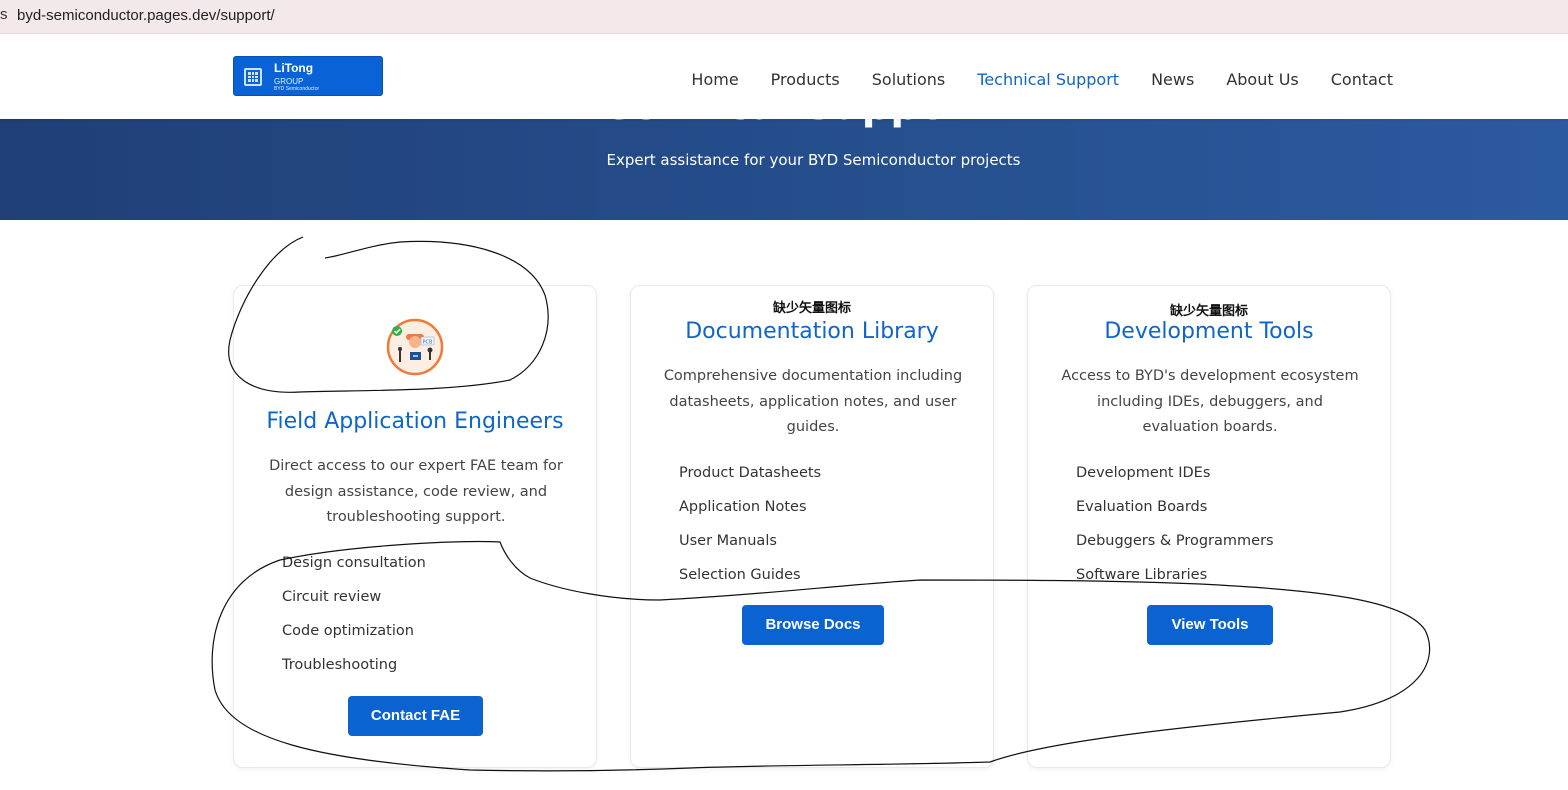 This screenshot has height=790, width=1568. Describe the element at coordinates (253, 77) in the screenshot. I see `logo-grid-icon` at that location.